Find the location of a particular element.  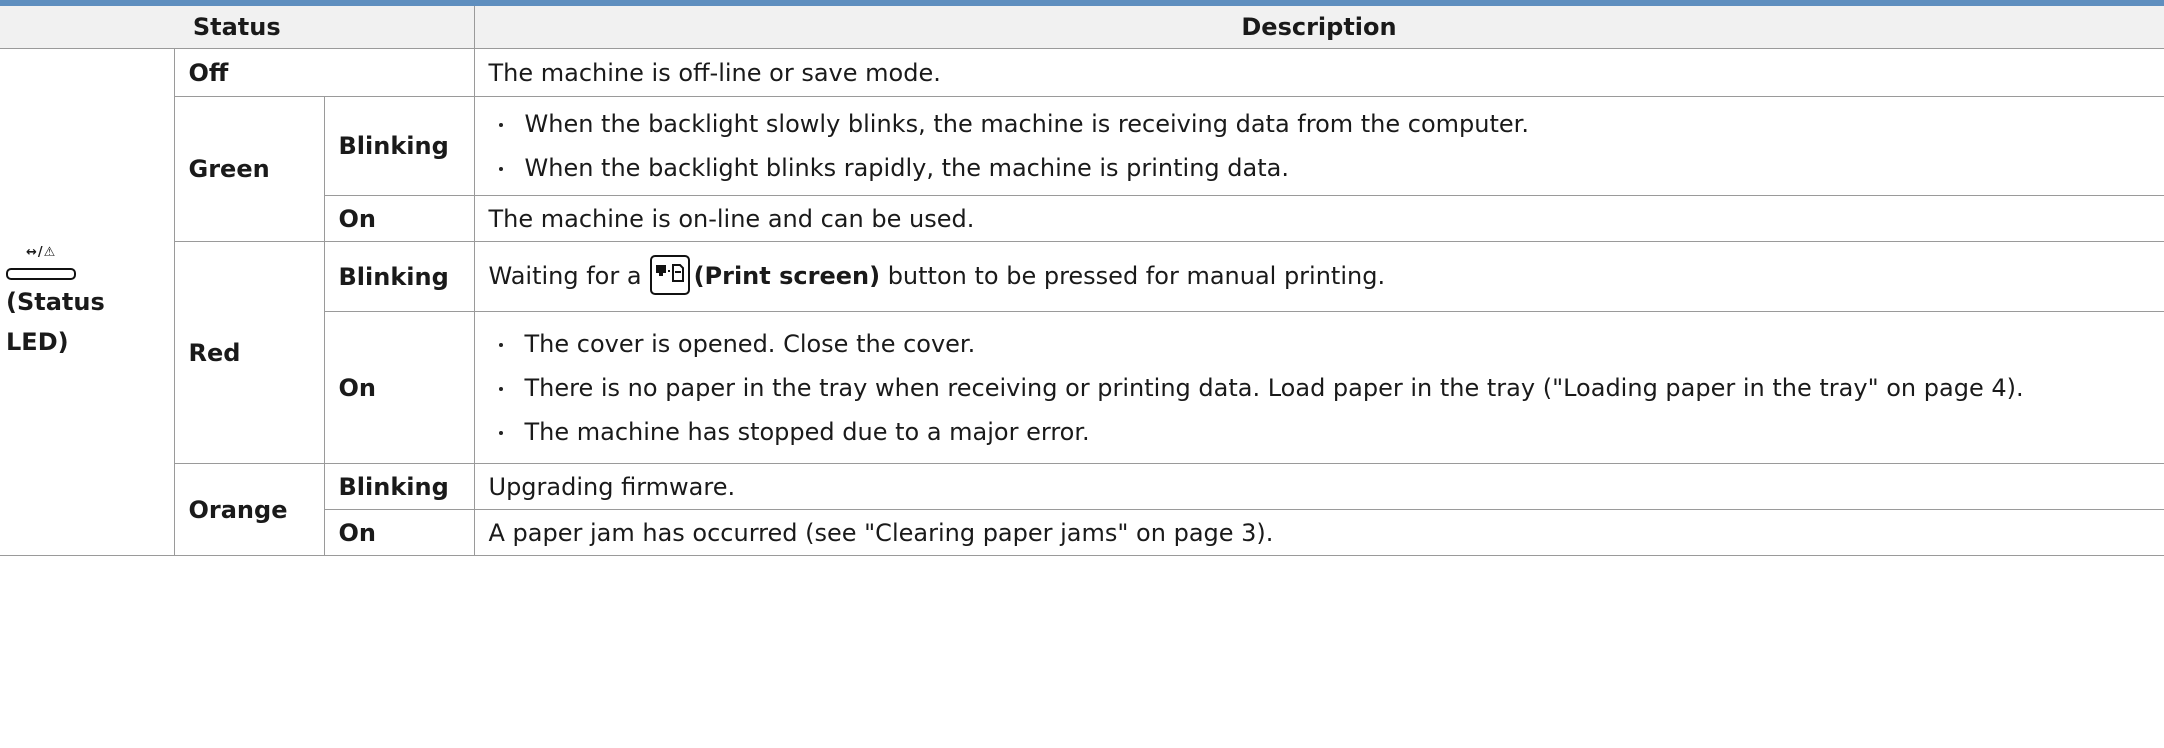

status-led-cell: ↔/⚠ (Status LED) is located at coordinates (87, 302).